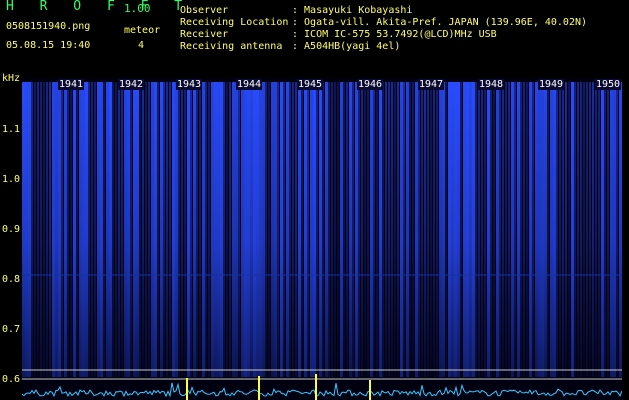 Image resolution: width=629 pixels, height=400 pixels. Describe the element at coordinates (48, 26) in the screenshot. I see `file-name: 0508151940.png` at that location.